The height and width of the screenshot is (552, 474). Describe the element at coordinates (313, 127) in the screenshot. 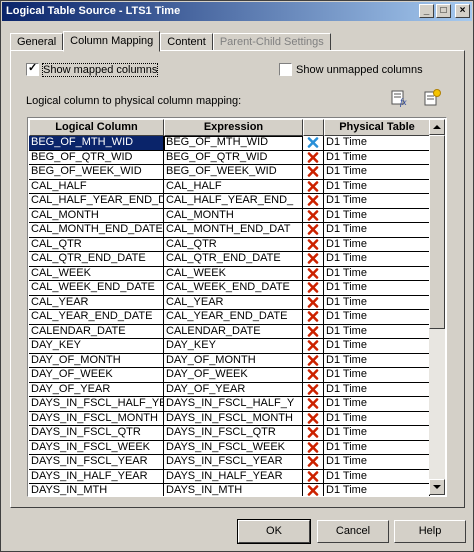

I see `header-delete` at that location.